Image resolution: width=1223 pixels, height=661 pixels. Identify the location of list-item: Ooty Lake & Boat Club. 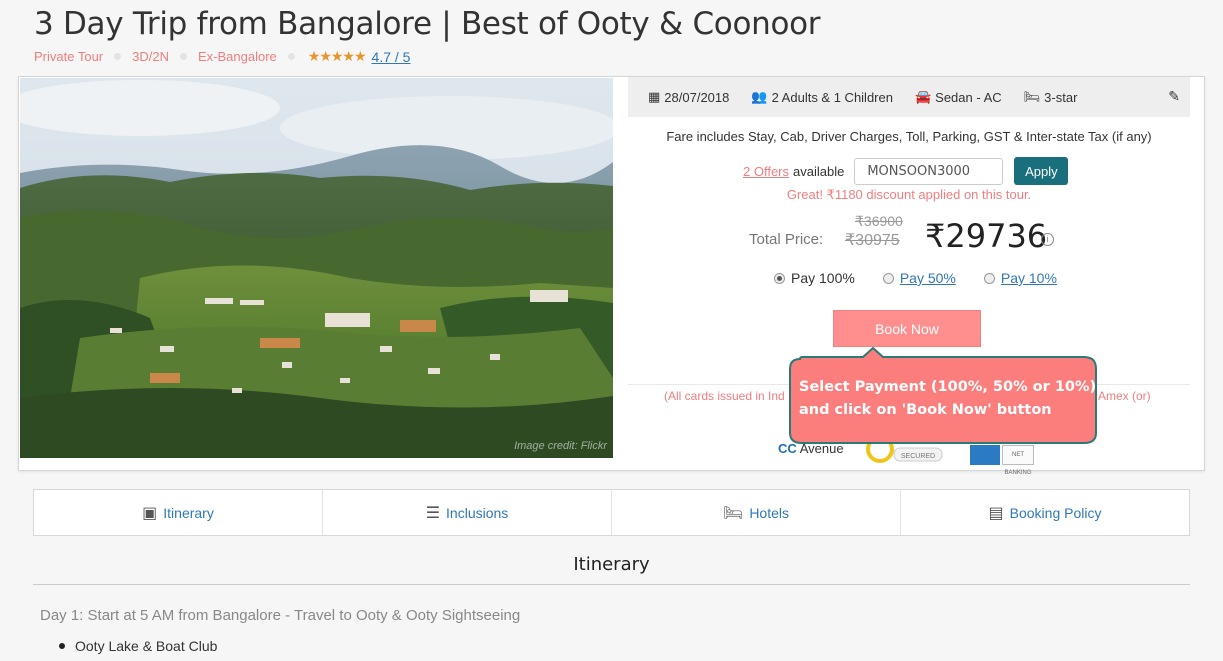
(137, 647).